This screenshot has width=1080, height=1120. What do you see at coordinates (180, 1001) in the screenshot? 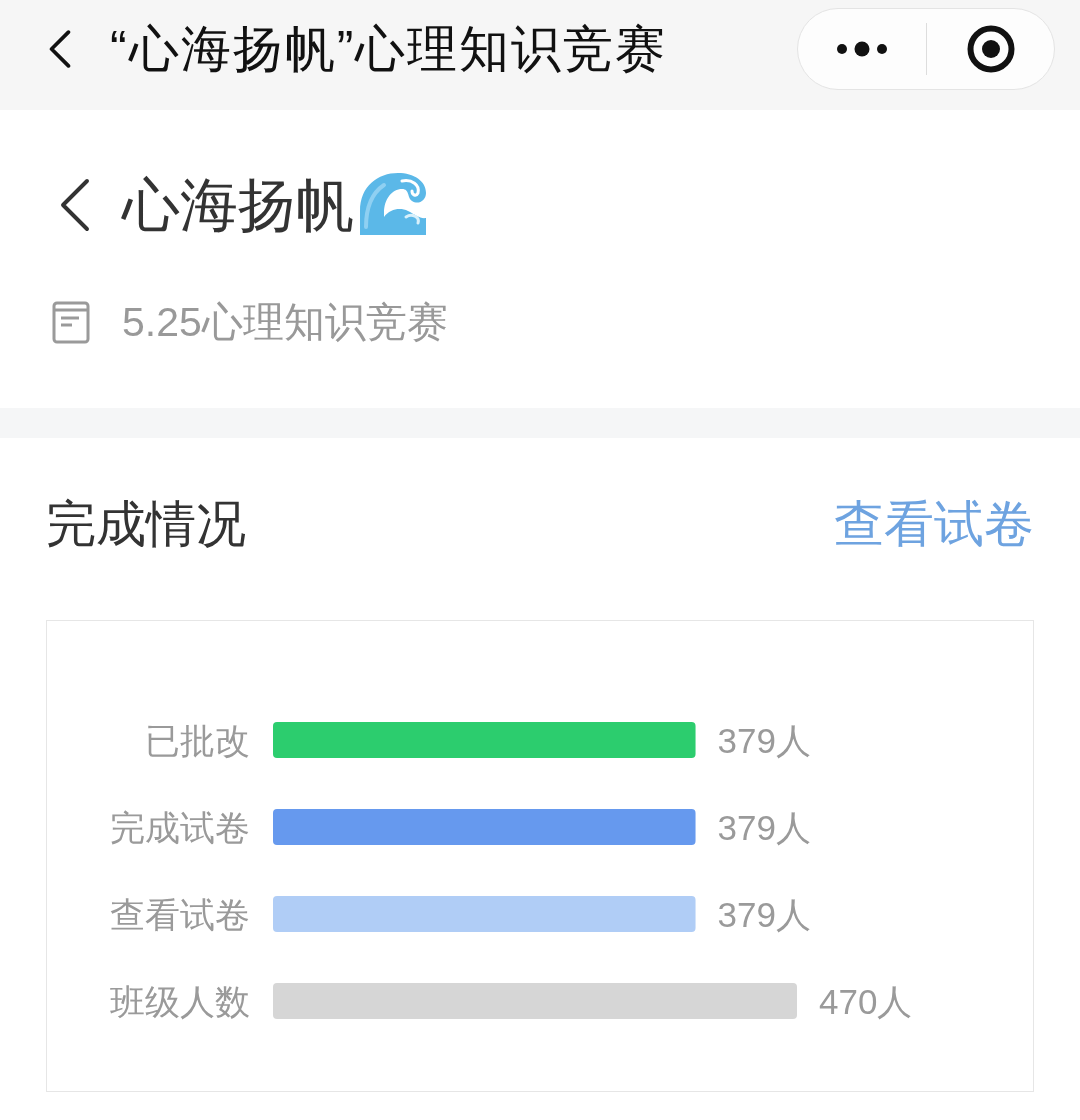
I see `bar-label: 班级人数` at bounding box center [180, 1001].